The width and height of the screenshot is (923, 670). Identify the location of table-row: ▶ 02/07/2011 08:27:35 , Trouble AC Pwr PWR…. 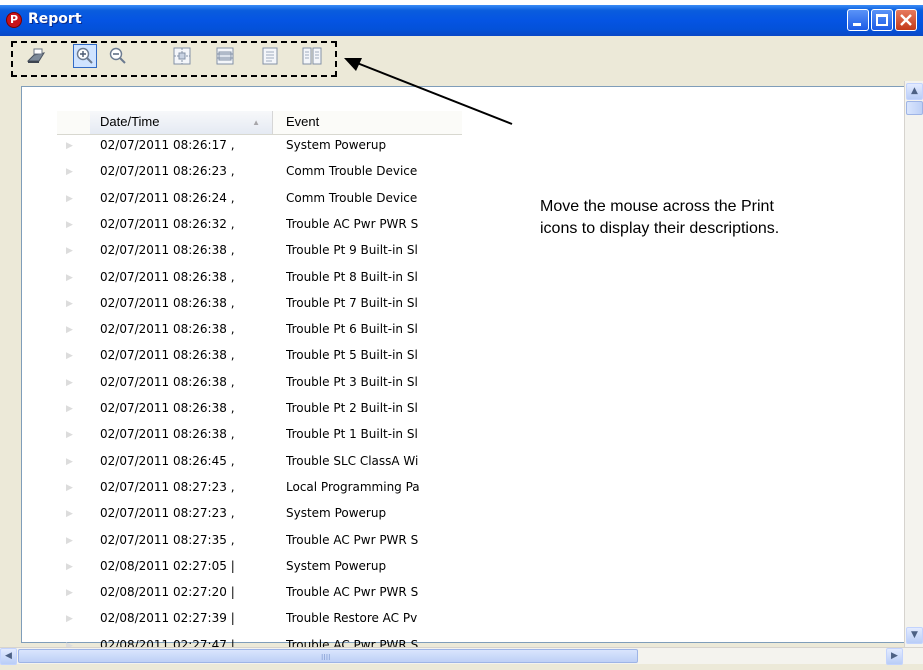
(259, 542).